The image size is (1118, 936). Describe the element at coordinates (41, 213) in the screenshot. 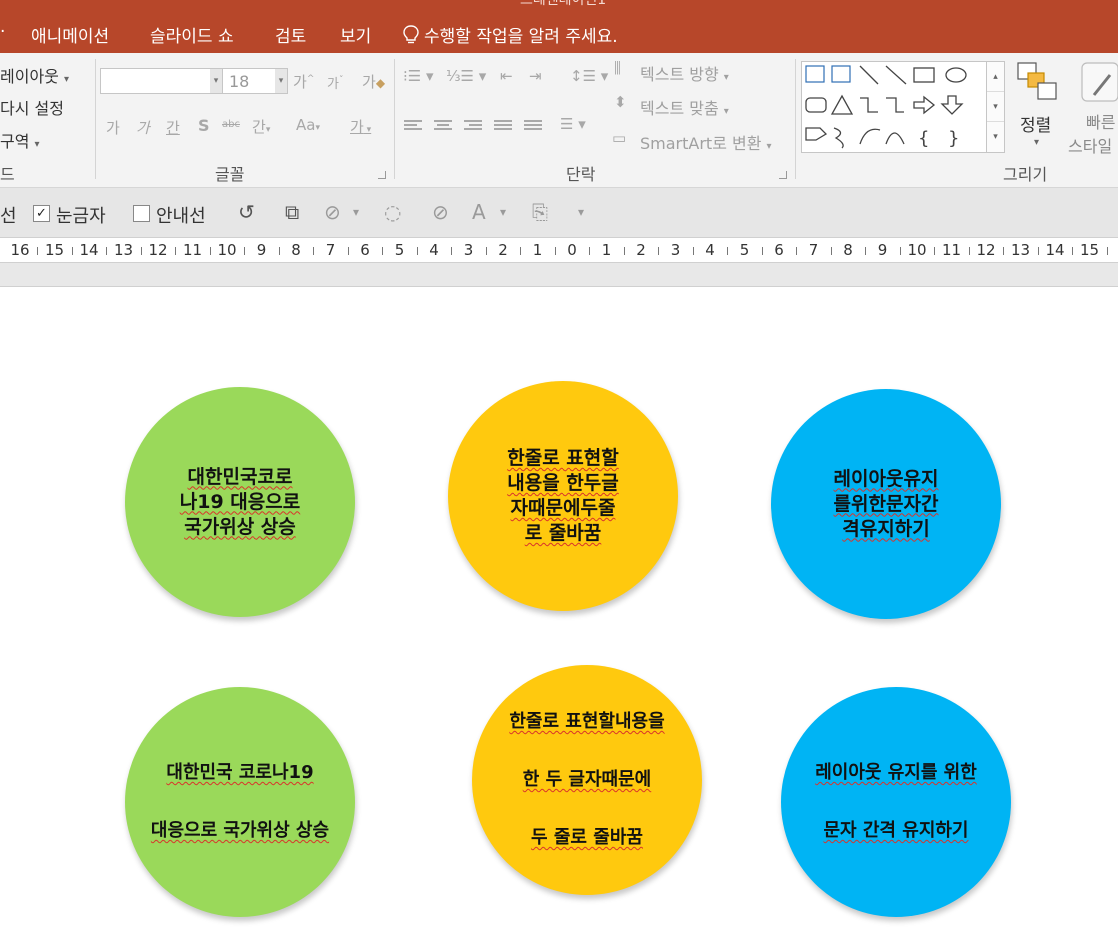

I see `gridlines-checkbox: ✓` at that location.